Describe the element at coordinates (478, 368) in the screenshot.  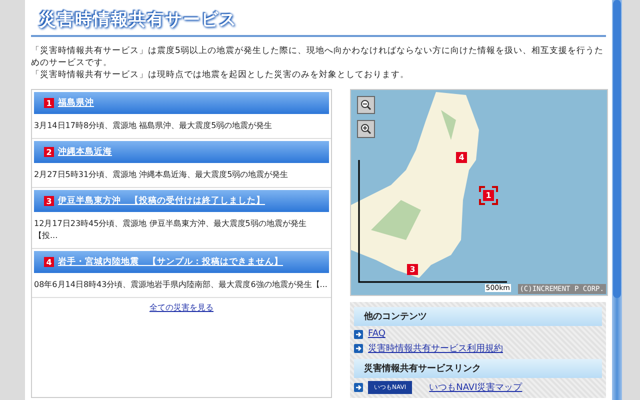
I see `section-heading: 災害情報共有サービスリンク` at that location.